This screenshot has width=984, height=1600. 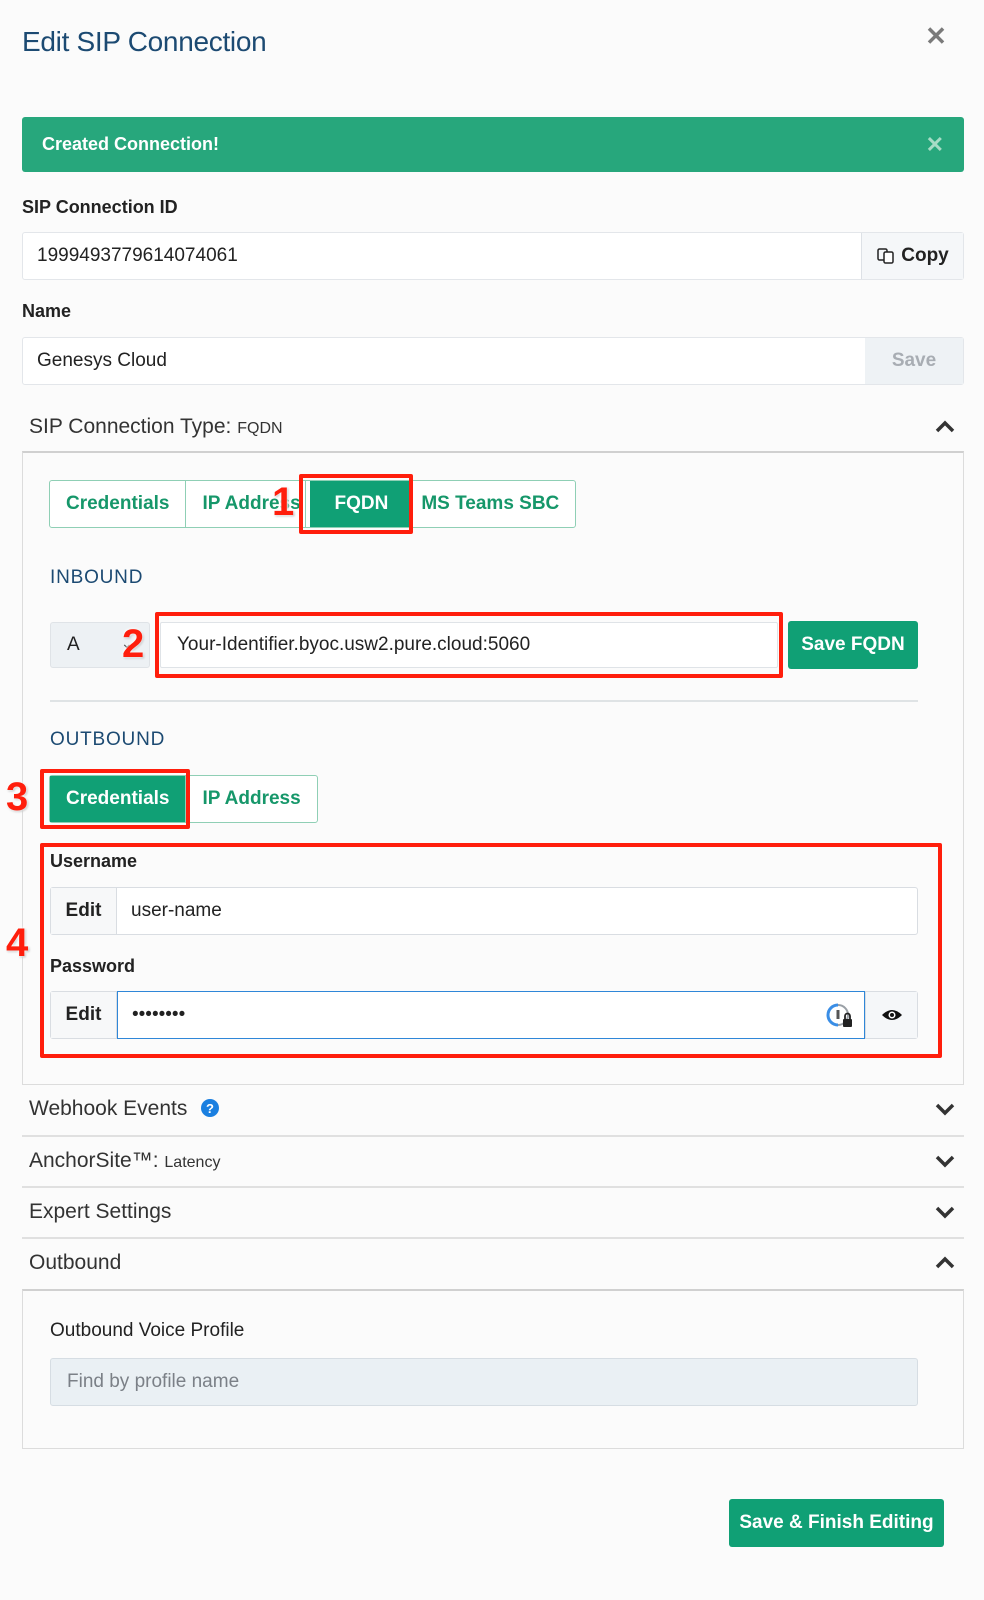 I want to click on inbound-label: INBOUND, so click(x=97, y=577).